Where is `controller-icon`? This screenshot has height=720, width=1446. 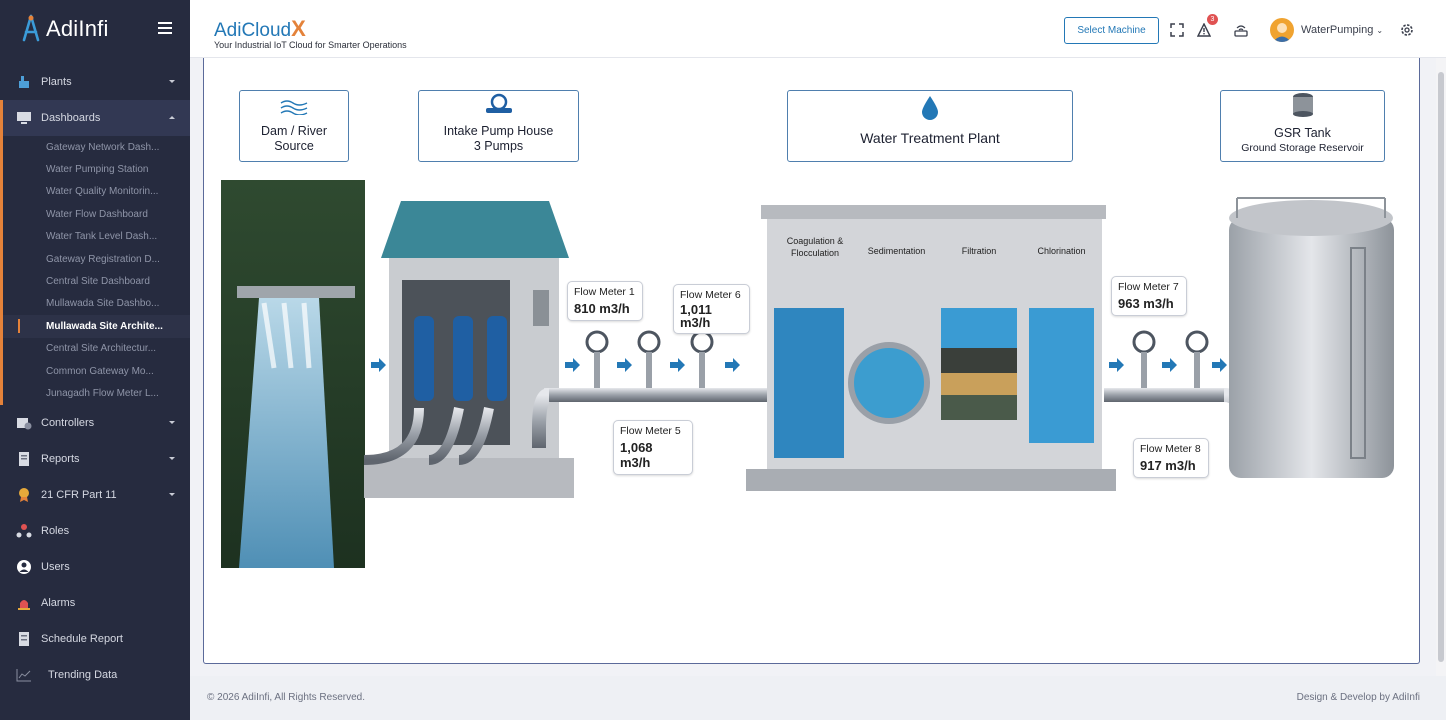
controller-icon is located at coordinates (24, 423).